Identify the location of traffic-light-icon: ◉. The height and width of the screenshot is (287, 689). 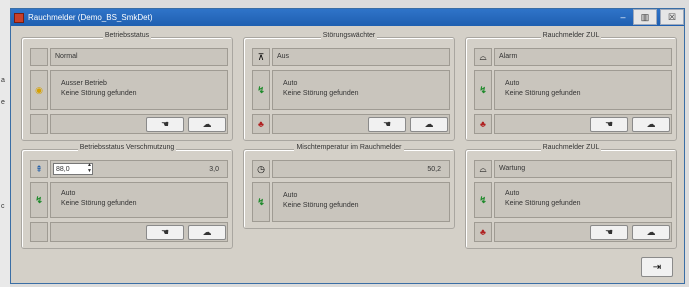
(39, 90).